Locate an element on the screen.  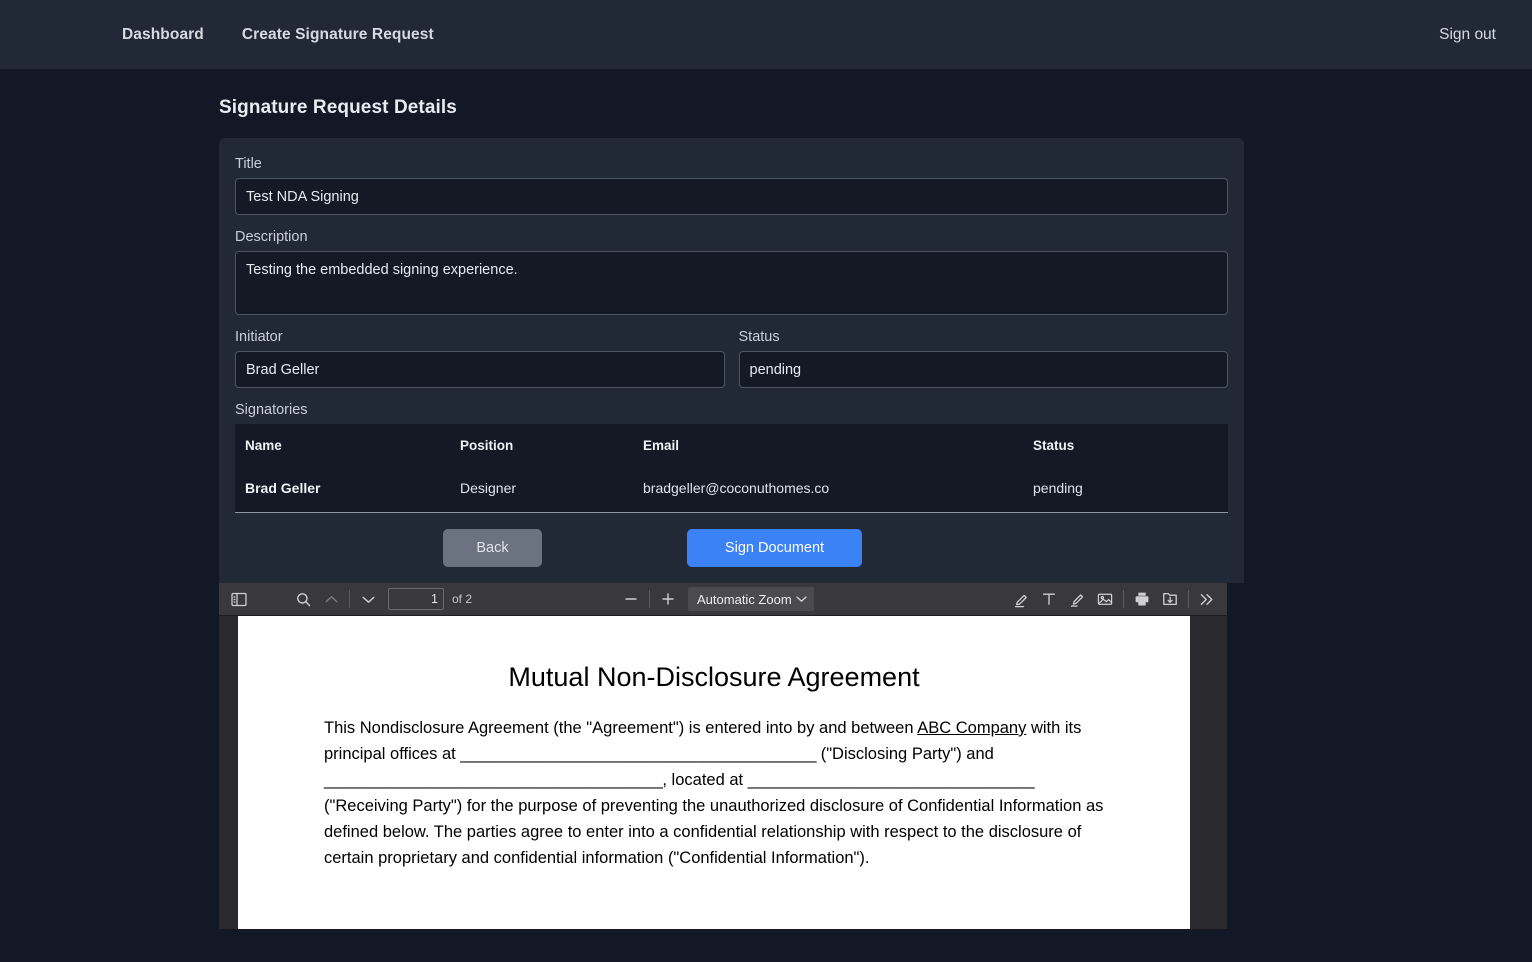
initiator-status-row: Initiator Status is located at coordinates (731, 351).